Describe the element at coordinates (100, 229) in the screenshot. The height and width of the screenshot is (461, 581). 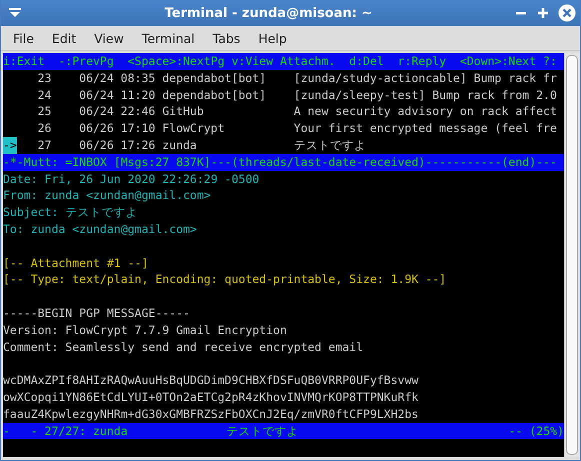
I see `header-line: To: zunda <zundan@gmail.com>` at that location.